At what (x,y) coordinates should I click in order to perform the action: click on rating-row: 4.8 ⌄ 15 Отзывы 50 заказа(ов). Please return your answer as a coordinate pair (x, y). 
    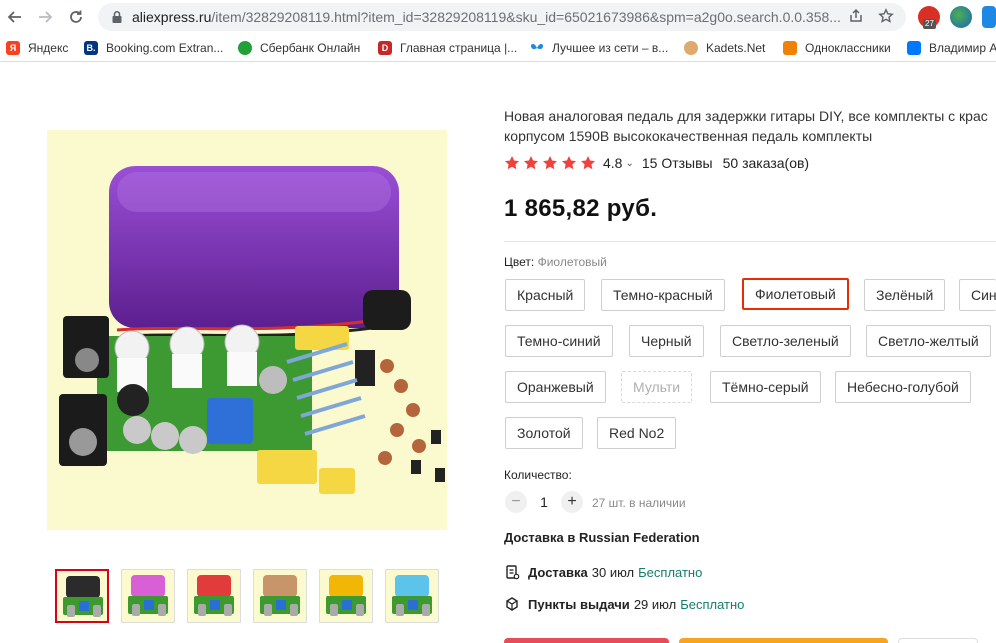
    Looking at the image, I should click on (656, 163).